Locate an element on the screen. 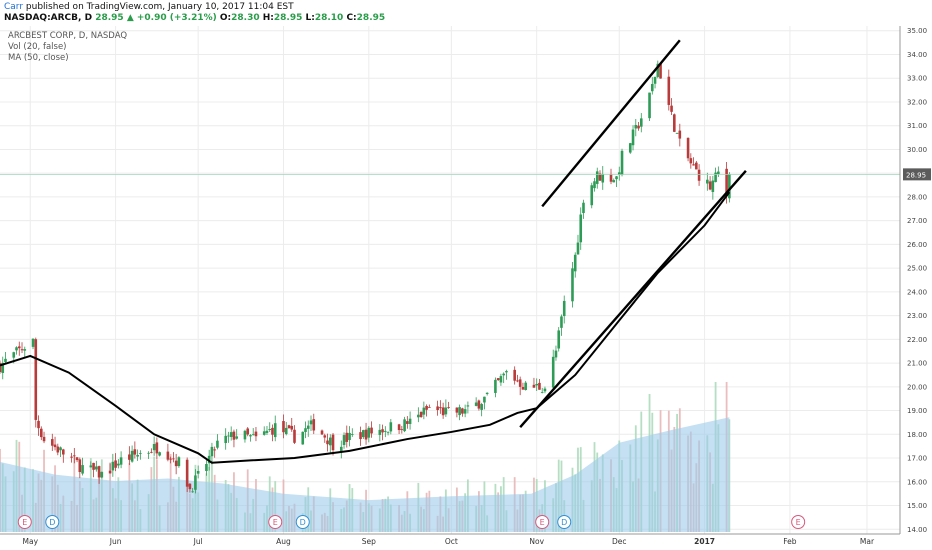  price-tick-label: 33.00 is located at coordinates (917, 79).